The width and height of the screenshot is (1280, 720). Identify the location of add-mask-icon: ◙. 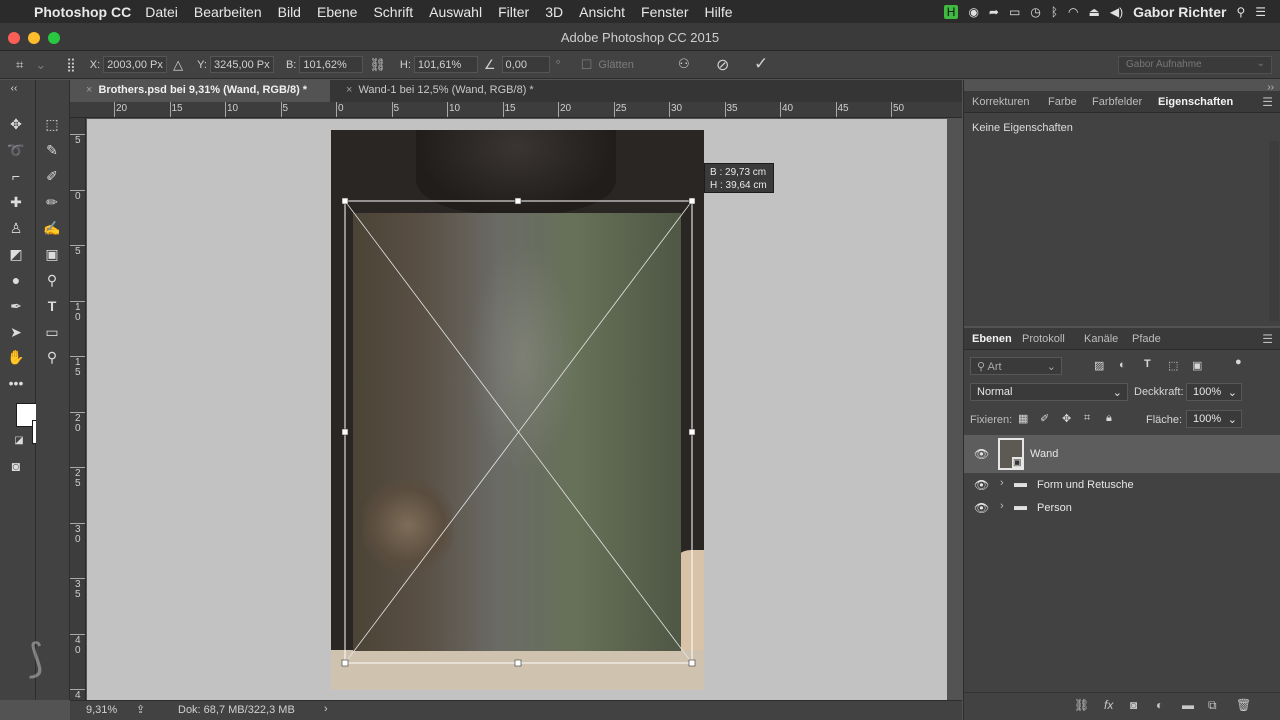
(1133, 705).